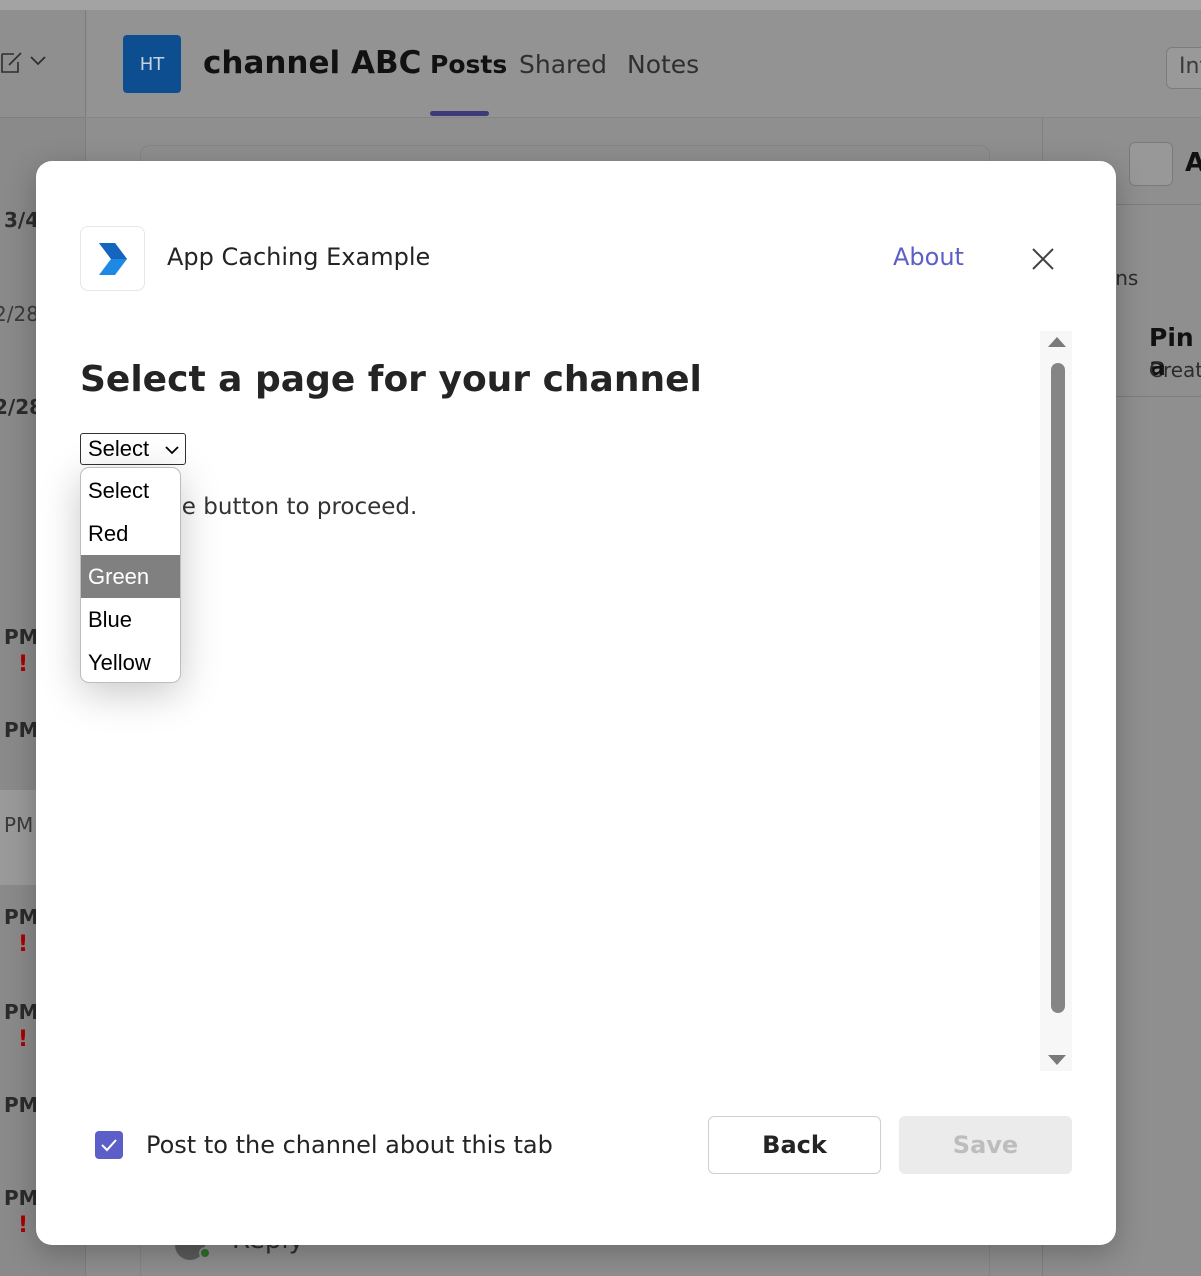 The height and width of the screenshot is (1276, 1201). What do you see at coordinates (468, 64) in the screenshot?
I see `tab-posts: Posts` at bounding box center [468, 64].